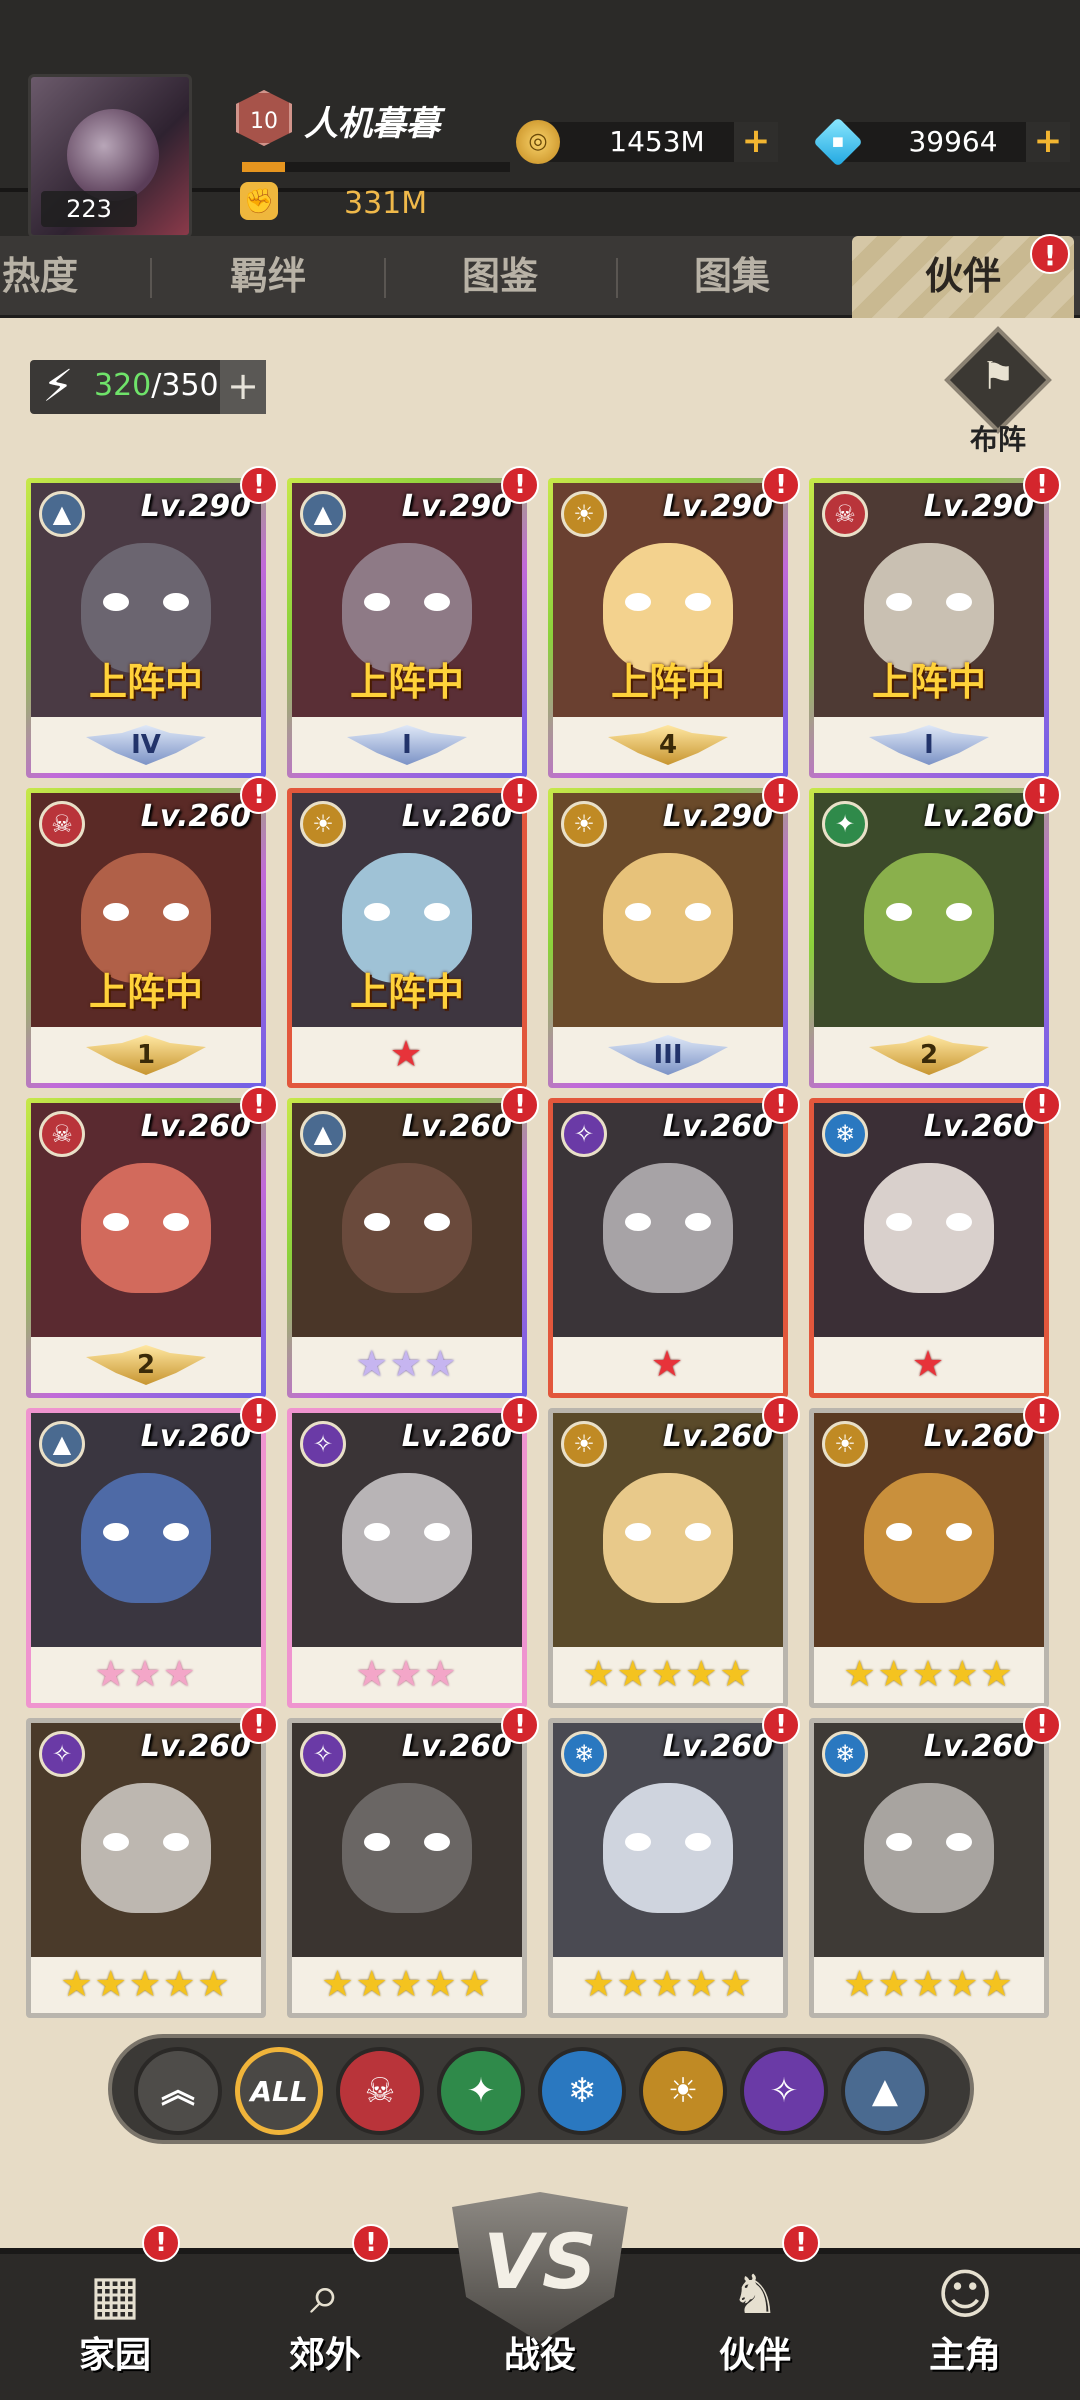 The image size is (1080, 2400). Describe the element at coordinates (152, 1242) in the screenshot. I see `hero-card: ☠ Lv.260 2!` at that location.